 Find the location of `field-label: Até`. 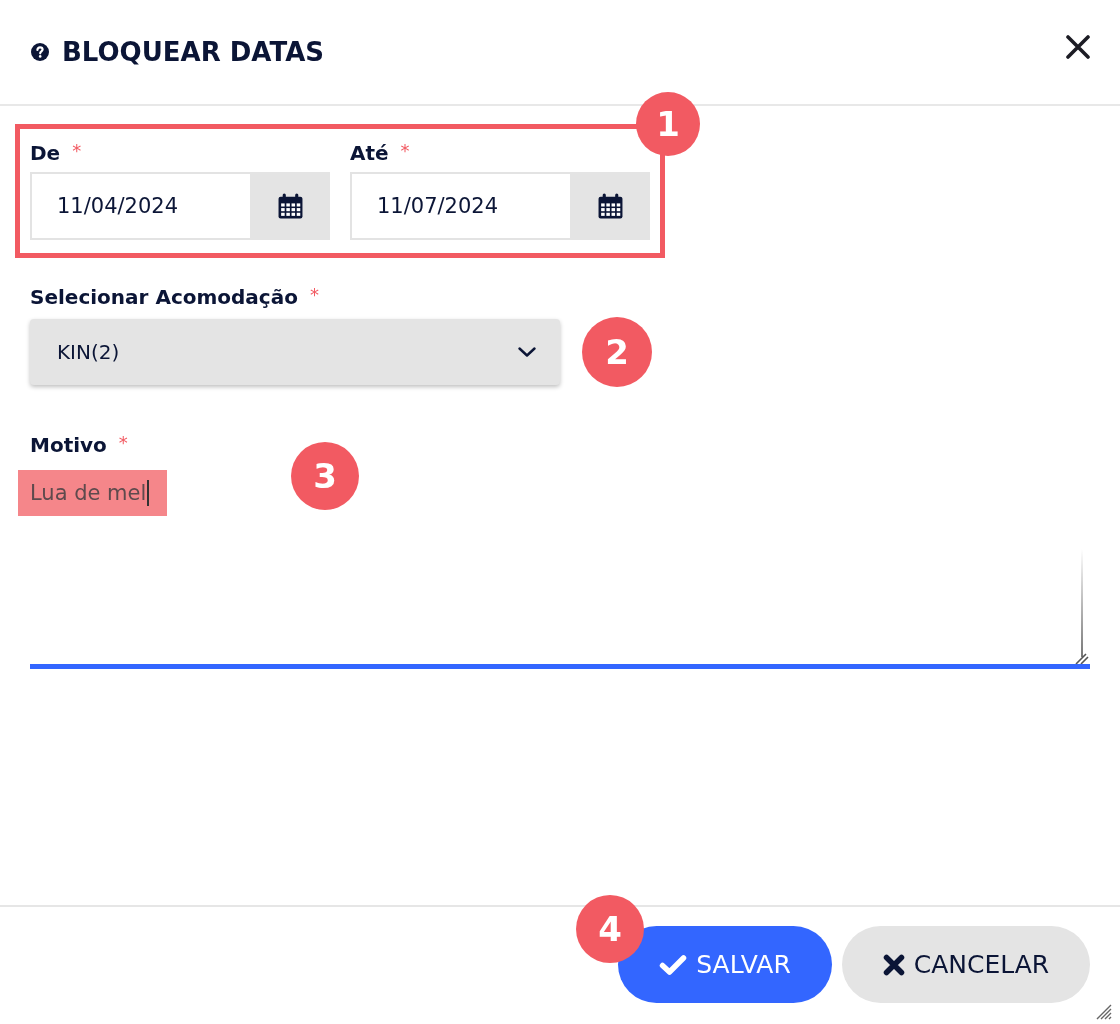

field-label: Até is located at coordinates (369, 153).